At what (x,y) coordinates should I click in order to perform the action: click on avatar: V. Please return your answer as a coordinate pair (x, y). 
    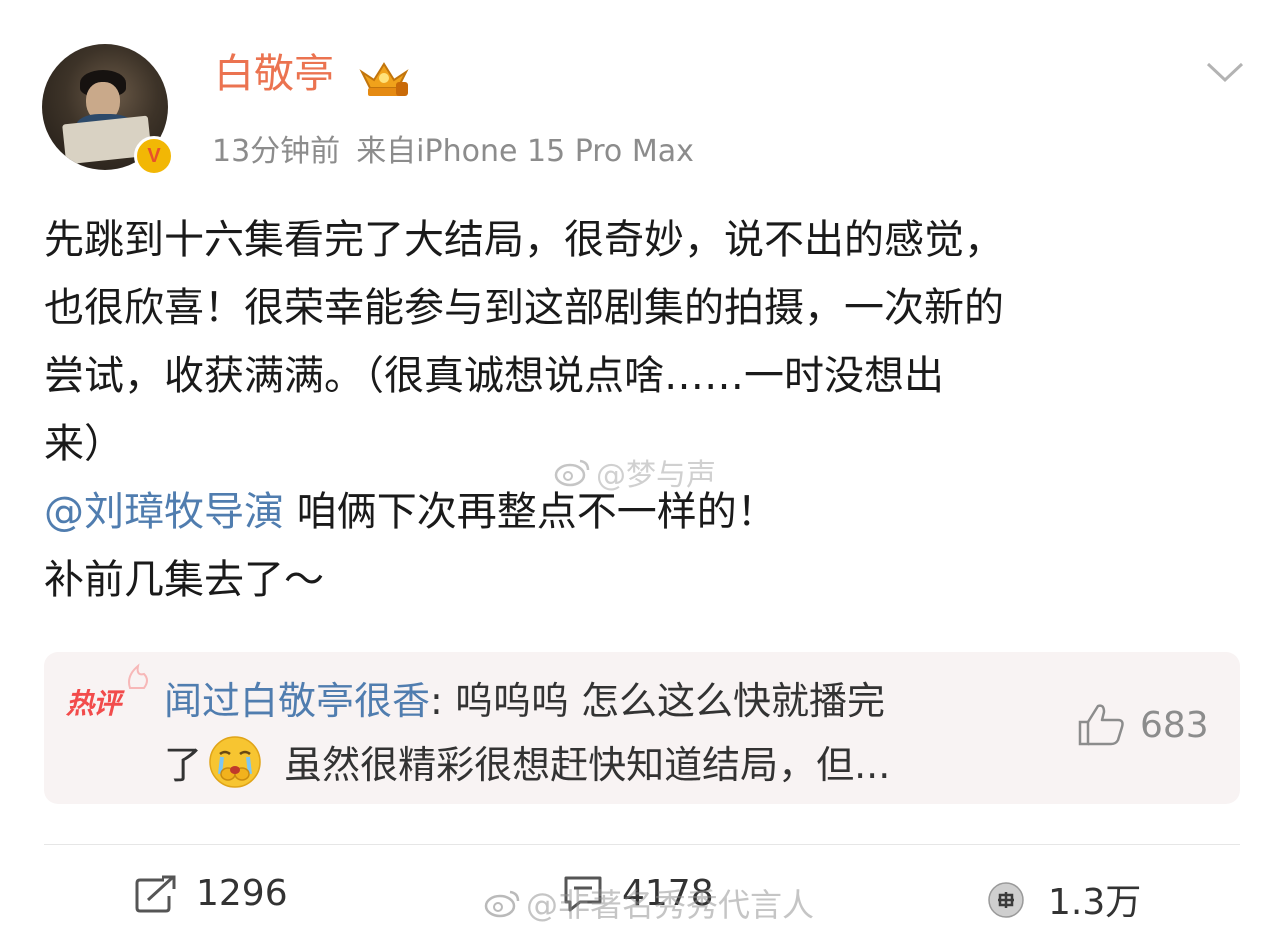
    Looking at the image, I should click on (108, 110).